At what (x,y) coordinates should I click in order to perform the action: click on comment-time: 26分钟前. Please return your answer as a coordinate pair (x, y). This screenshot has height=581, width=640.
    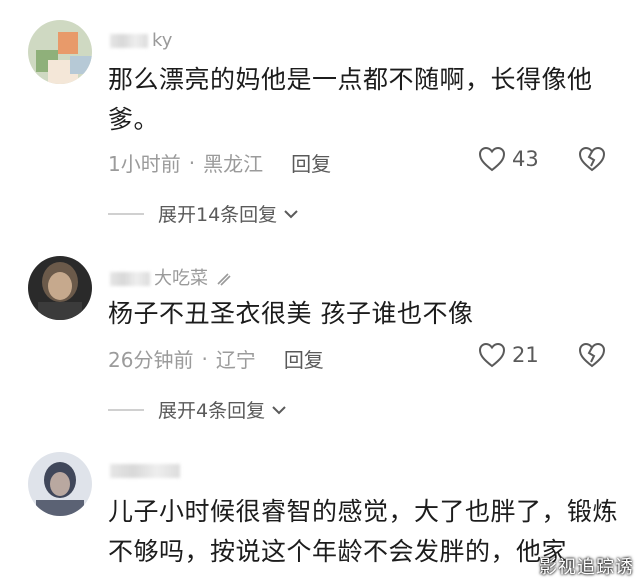
    Looking at the image, I should click on (151, 360).